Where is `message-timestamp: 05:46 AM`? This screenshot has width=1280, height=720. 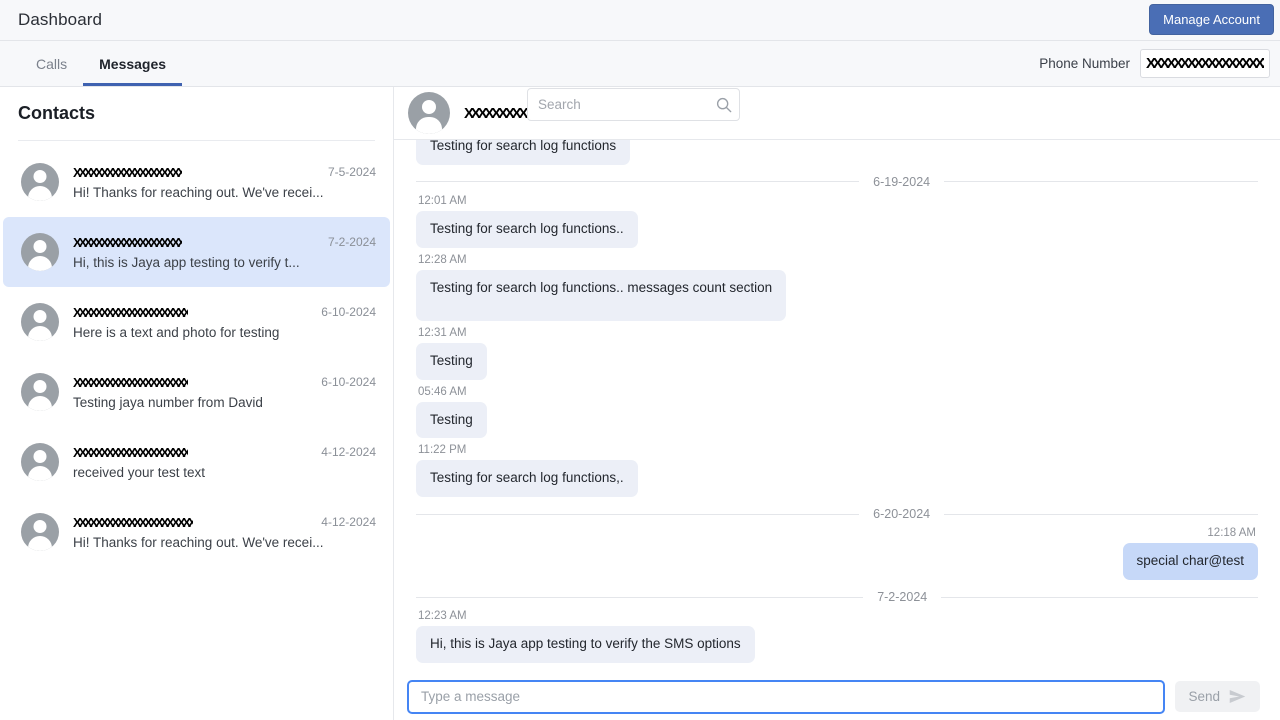
message-timestamp: 05:46 AM is located at coordinates (442, 391).